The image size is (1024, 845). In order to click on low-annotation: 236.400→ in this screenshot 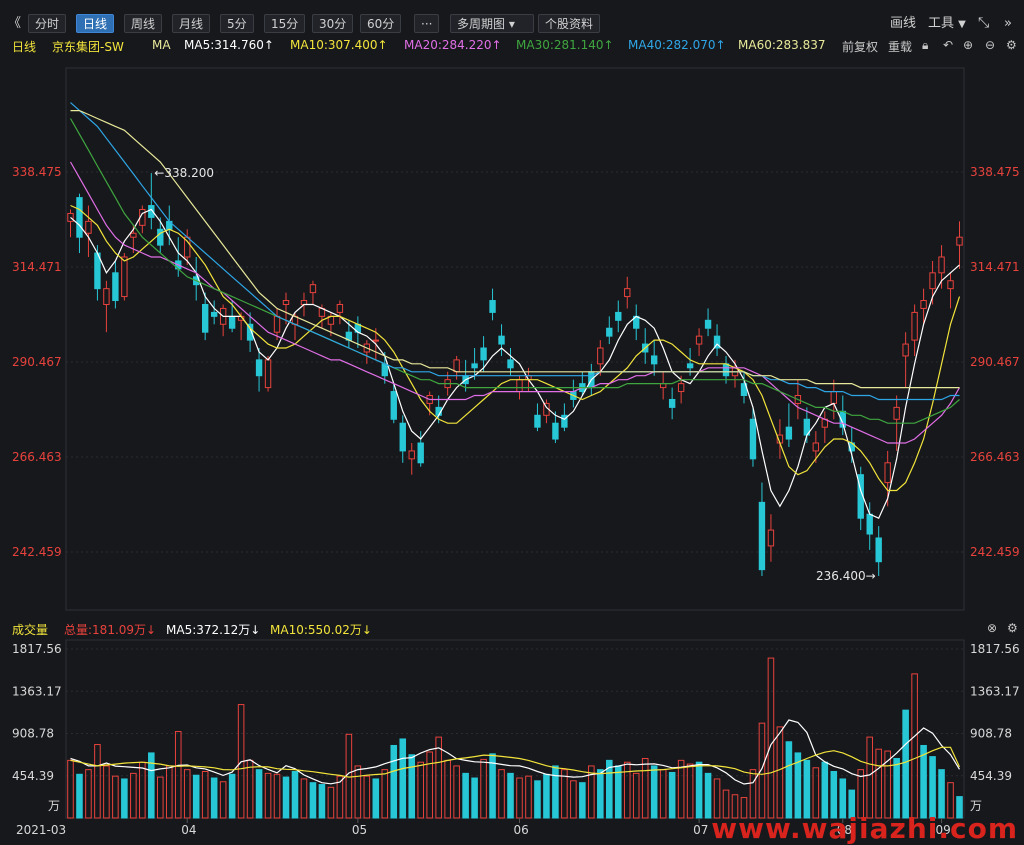, I will do `click(846, 576)`.